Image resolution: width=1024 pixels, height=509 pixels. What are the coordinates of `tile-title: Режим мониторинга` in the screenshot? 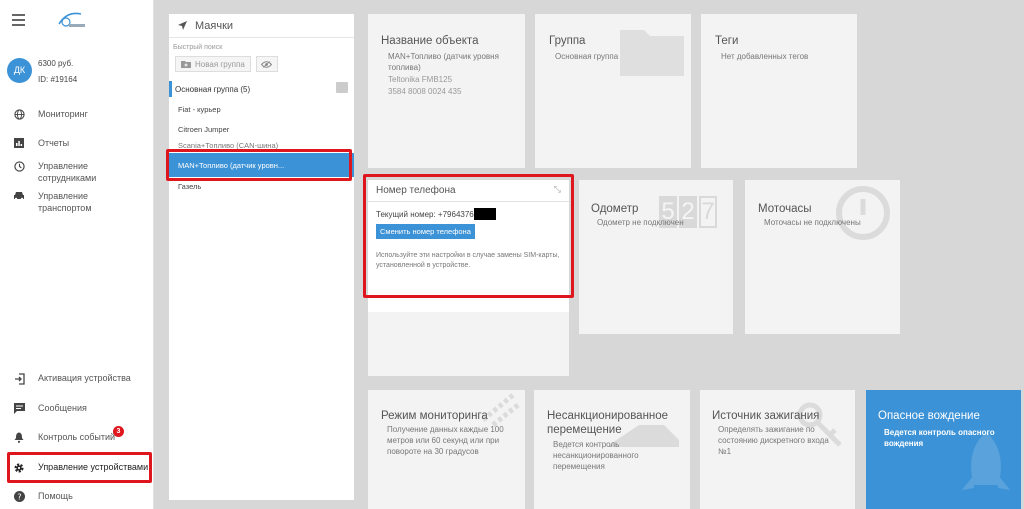 It's located at (434, 416).